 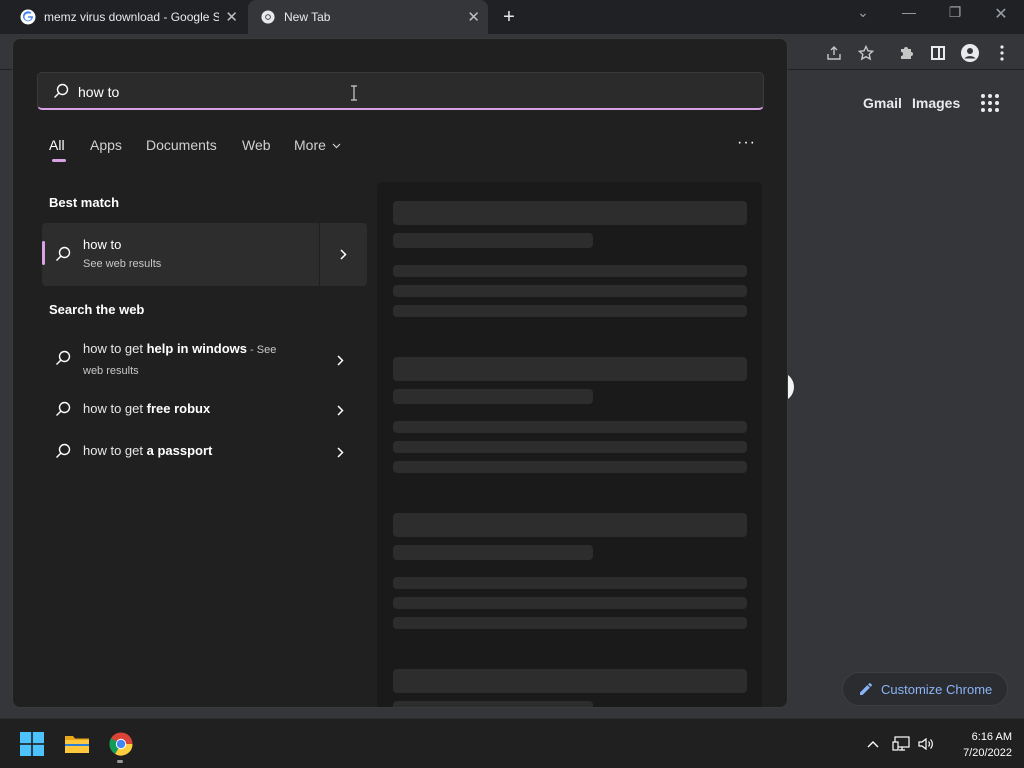 I want to click on network-icon, so click(x=901, y=744).